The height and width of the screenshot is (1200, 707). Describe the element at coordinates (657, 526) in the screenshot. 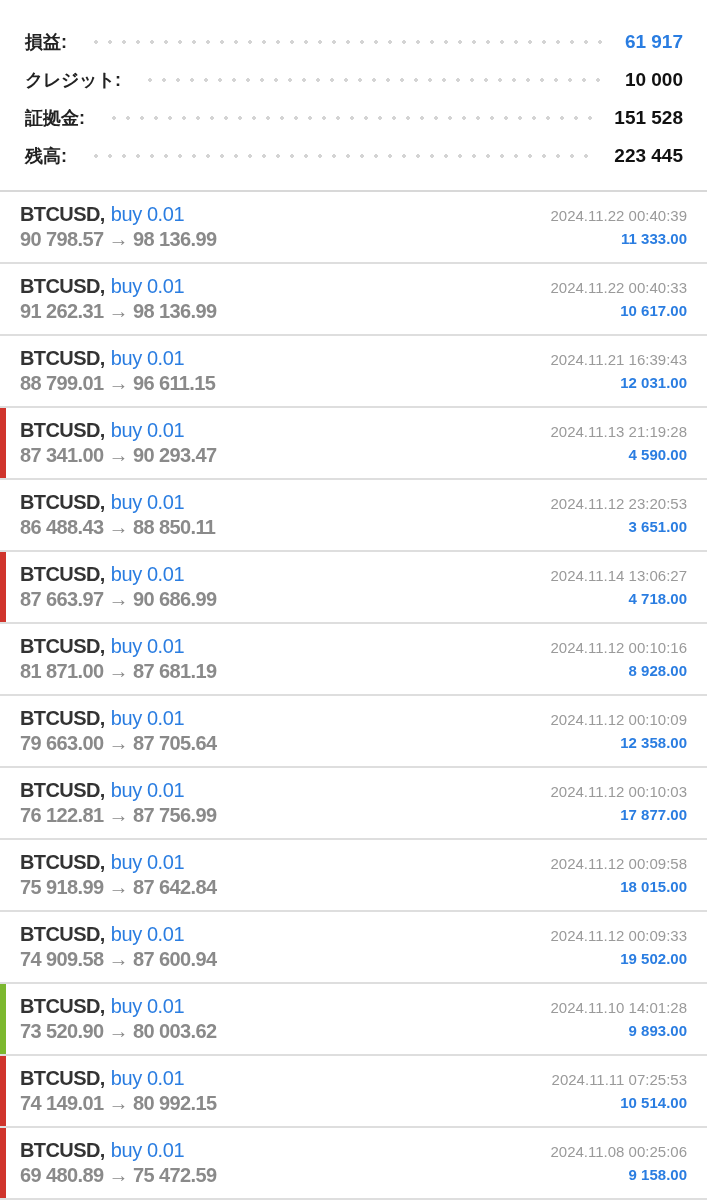

I see `profit-value: 3 651.00` at that location.